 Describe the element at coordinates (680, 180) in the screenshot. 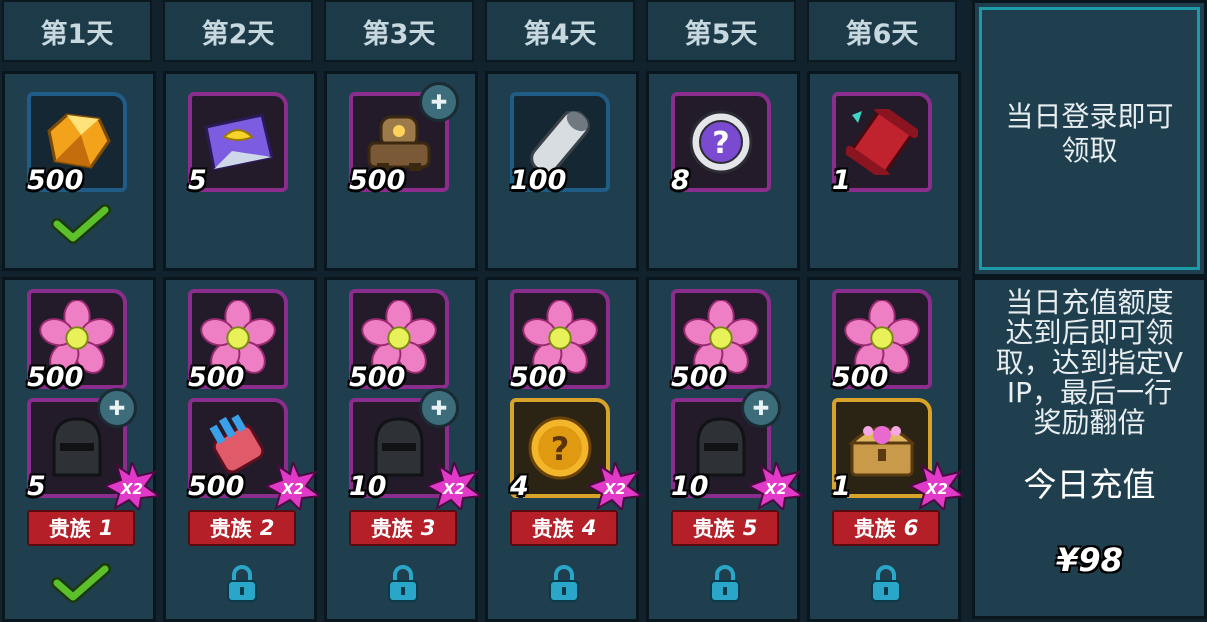

I see `reward-quantity: 8` at that location.